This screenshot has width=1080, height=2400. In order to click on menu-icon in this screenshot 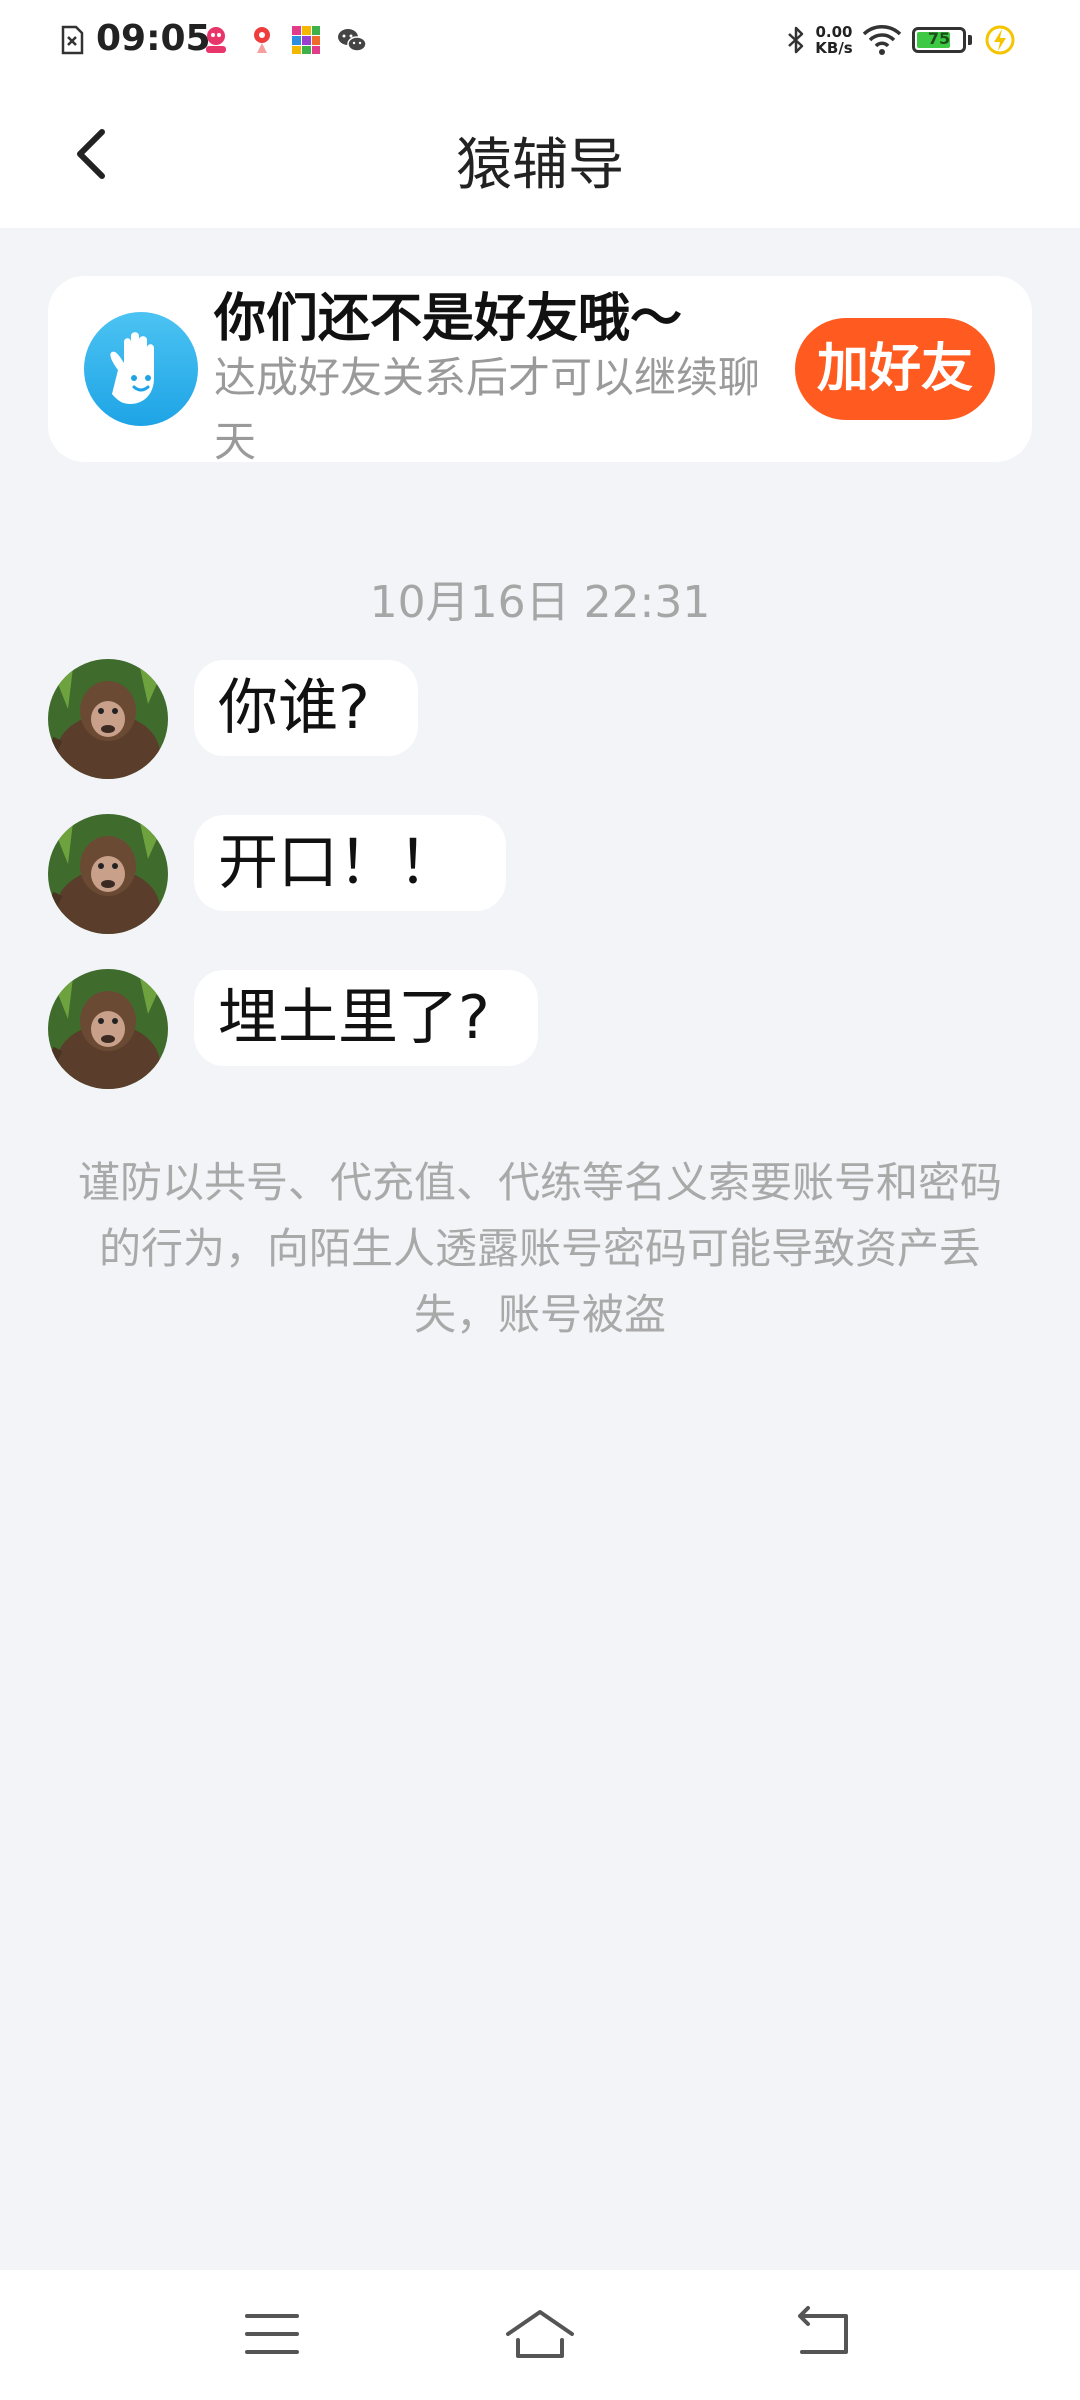, I will do `click(272, 2334)`.